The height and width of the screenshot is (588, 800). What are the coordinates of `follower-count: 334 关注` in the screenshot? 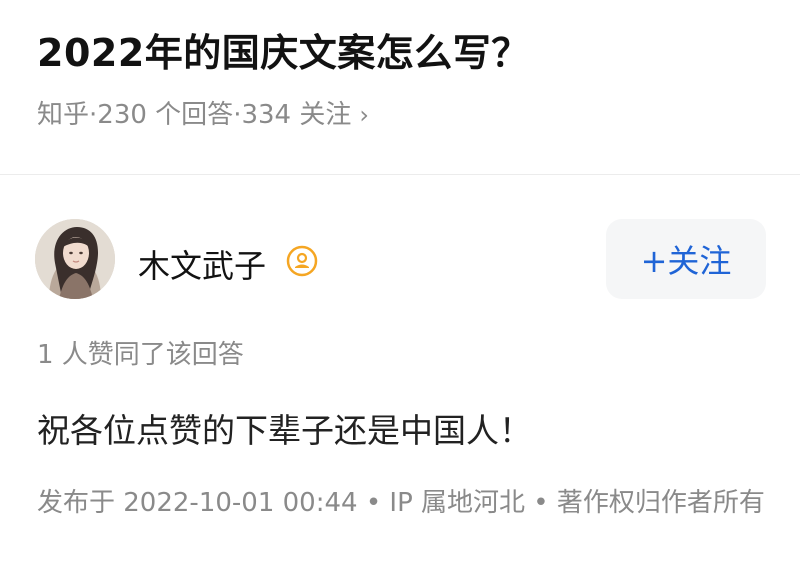 It's located at (296, 115).